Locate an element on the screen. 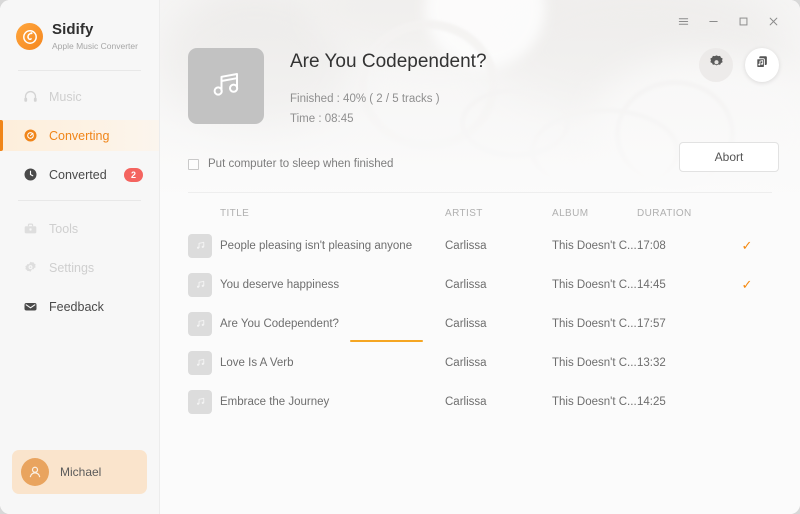 The width and height of the screenshot is (800, 514). row-duration: 13:32 is located at coordinates (651, 362).